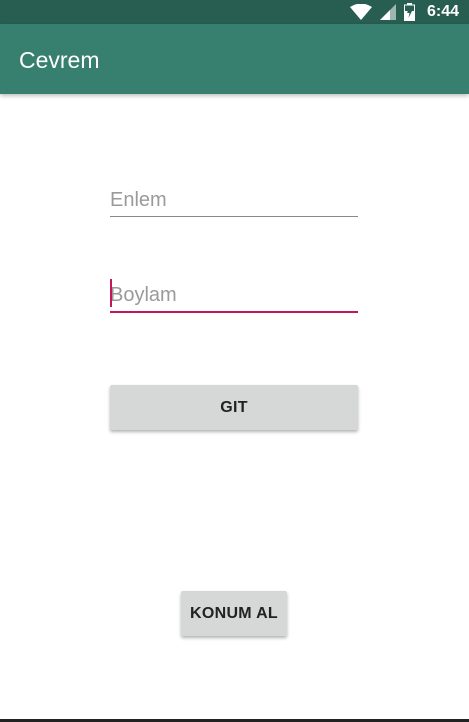 Image resolution: width=469 pixels, height=722 pixels. I want to click on wifi-icon, so click(360, 12).